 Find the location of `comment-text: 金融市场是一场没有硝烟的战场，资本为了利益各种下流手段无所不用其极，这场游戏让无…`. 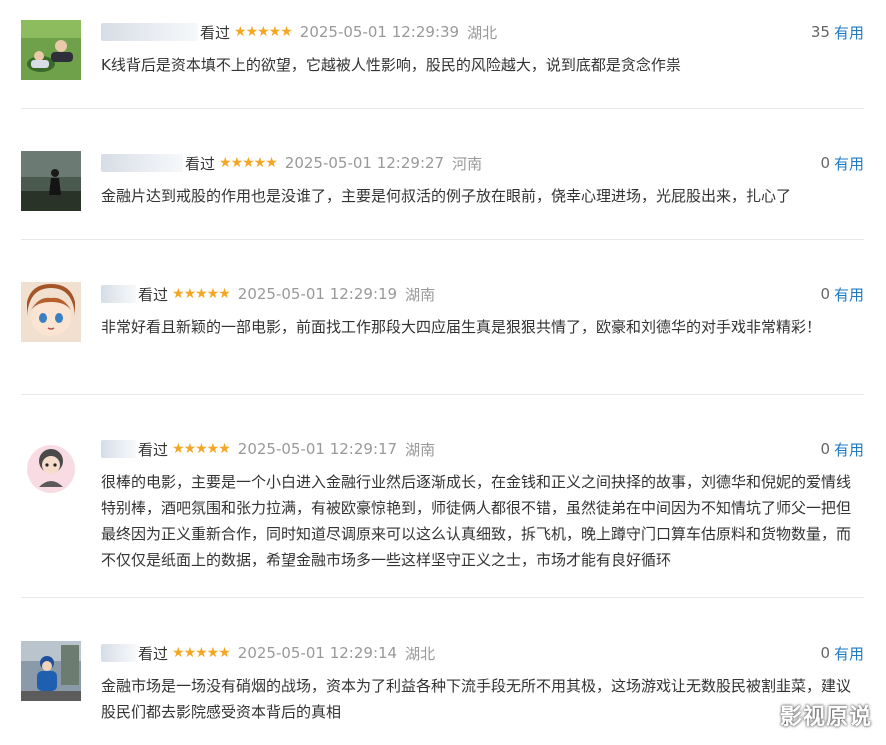

comment-text: 金融市场是一场没有硝烟的战场，资本为了利益各种下流手段无所不用其极，这场游戏让无… is located at coordinates (476, 699).